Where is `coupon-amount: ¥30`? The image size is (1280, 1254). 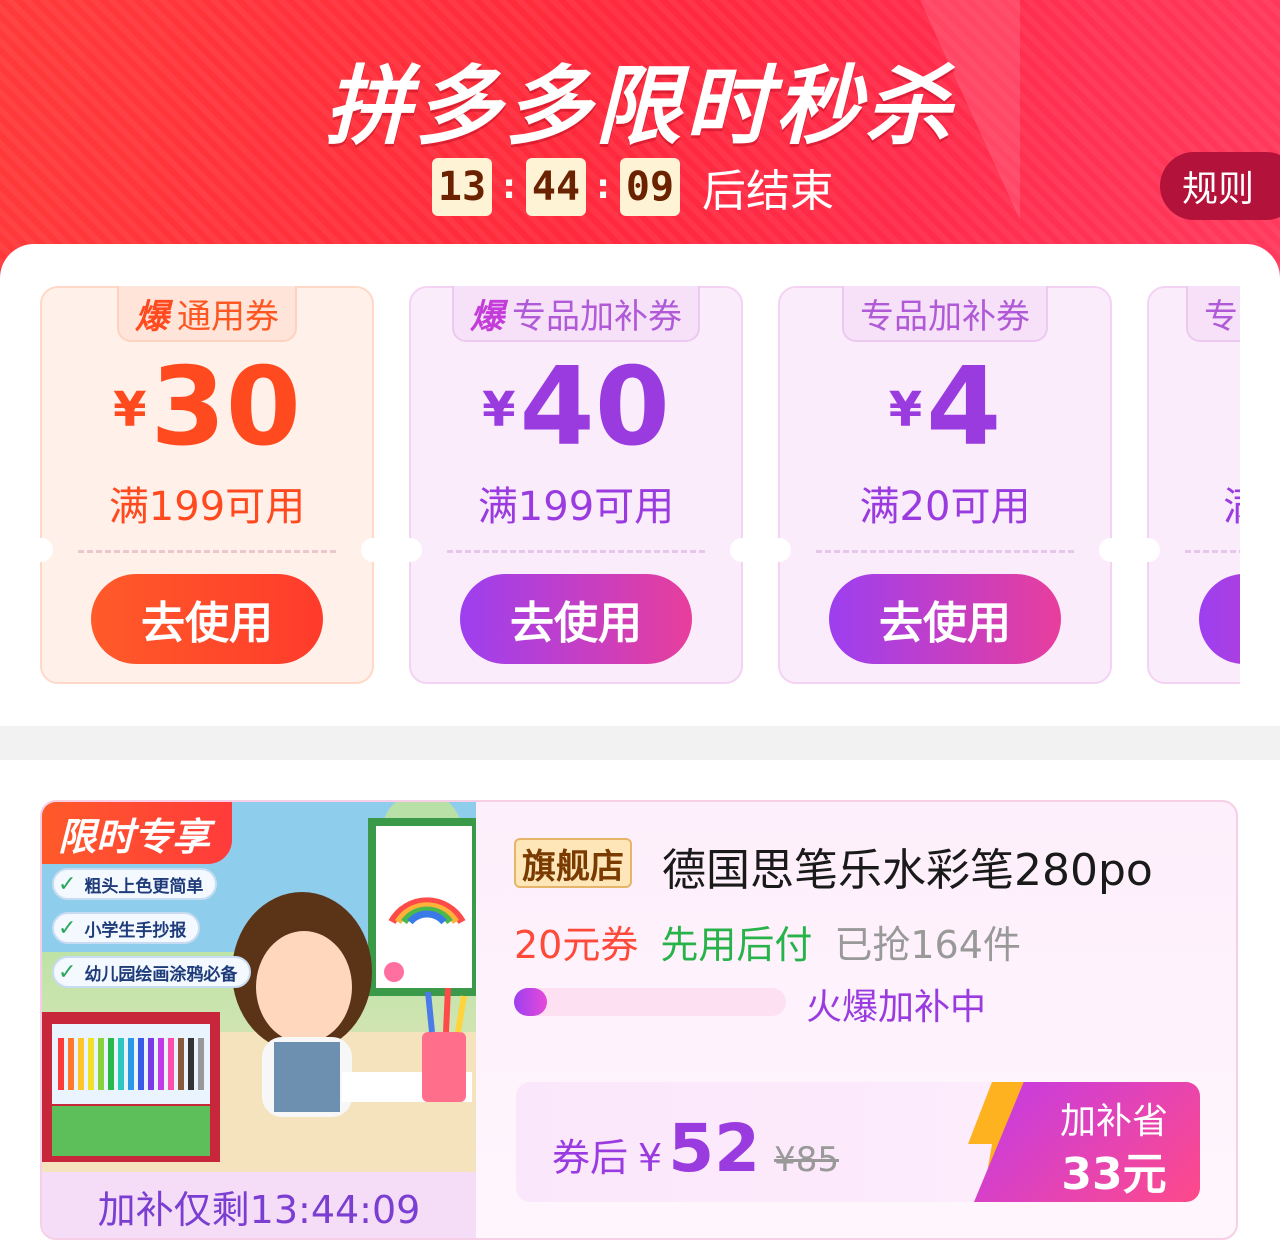
coupon-amount: ¥30 is located at coordinates (207, 408).